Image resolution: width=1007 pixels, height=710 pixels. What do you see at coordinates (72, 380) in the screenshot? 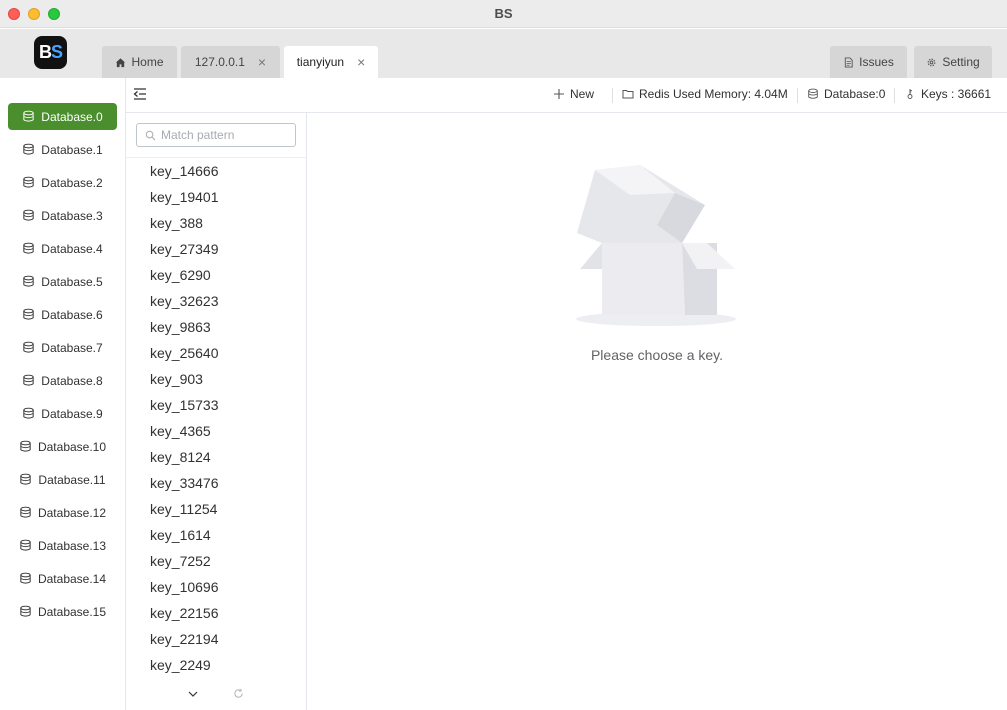
I see `database-item-label: Database.8` at bounding box center [72, 380].